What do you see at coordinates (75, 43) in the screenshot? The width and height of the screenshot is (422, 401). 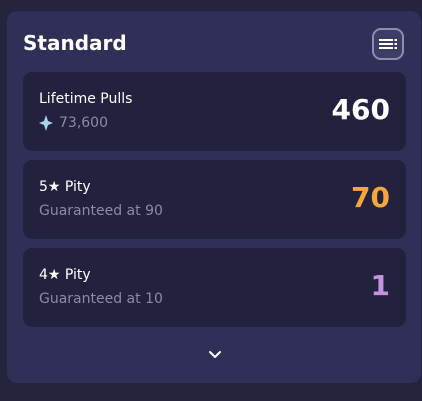 I see `panel-title: Standard` at bounding box center [75, 43].